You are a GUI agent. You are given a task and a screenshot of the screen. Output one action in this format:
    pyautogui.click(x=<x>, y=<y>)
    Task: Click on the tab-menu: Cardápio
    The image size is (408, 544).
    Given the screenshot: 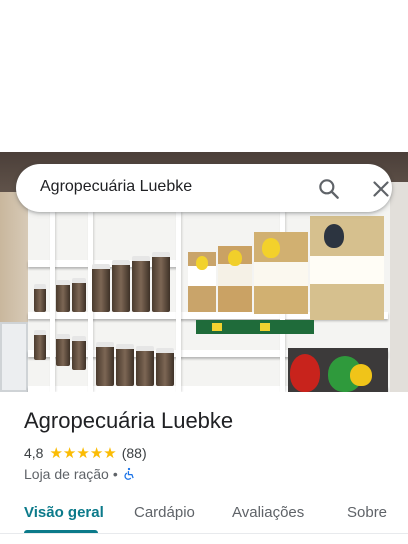 What is the action you would take?
    pyautogui.click(x=164, y=512)
    